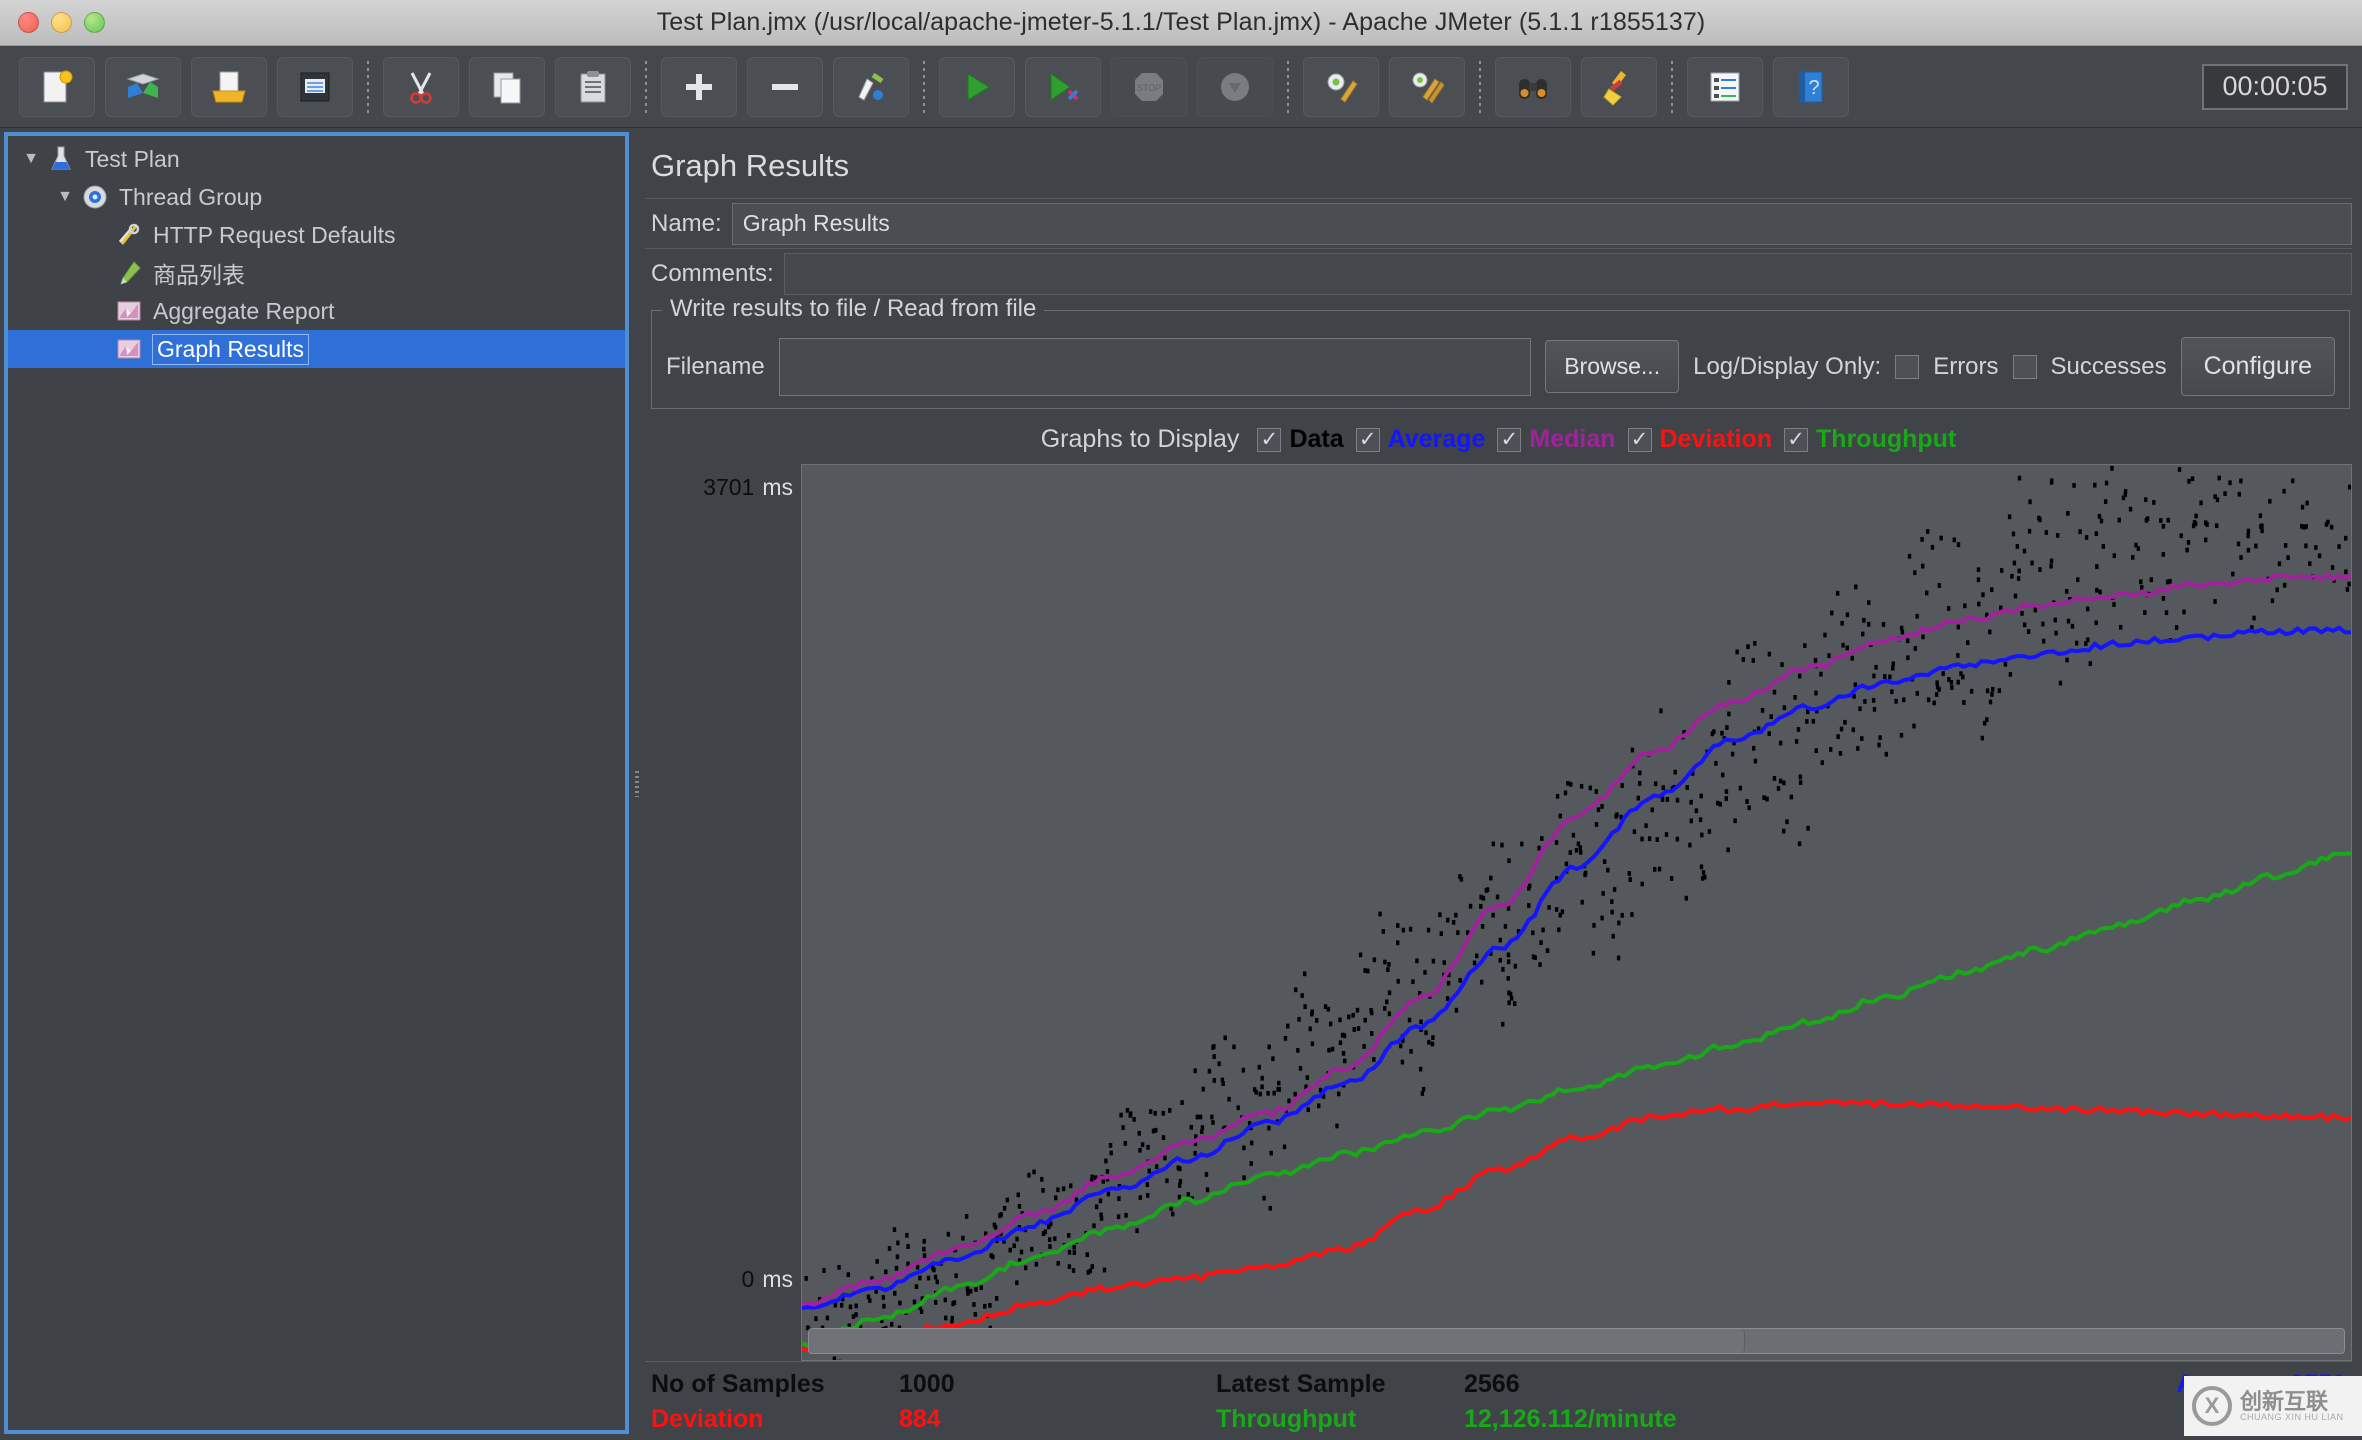  What do you see at coordinates (28, 22) in the screenshot?
I see `close-window-button` at bounding box center [28, 22].